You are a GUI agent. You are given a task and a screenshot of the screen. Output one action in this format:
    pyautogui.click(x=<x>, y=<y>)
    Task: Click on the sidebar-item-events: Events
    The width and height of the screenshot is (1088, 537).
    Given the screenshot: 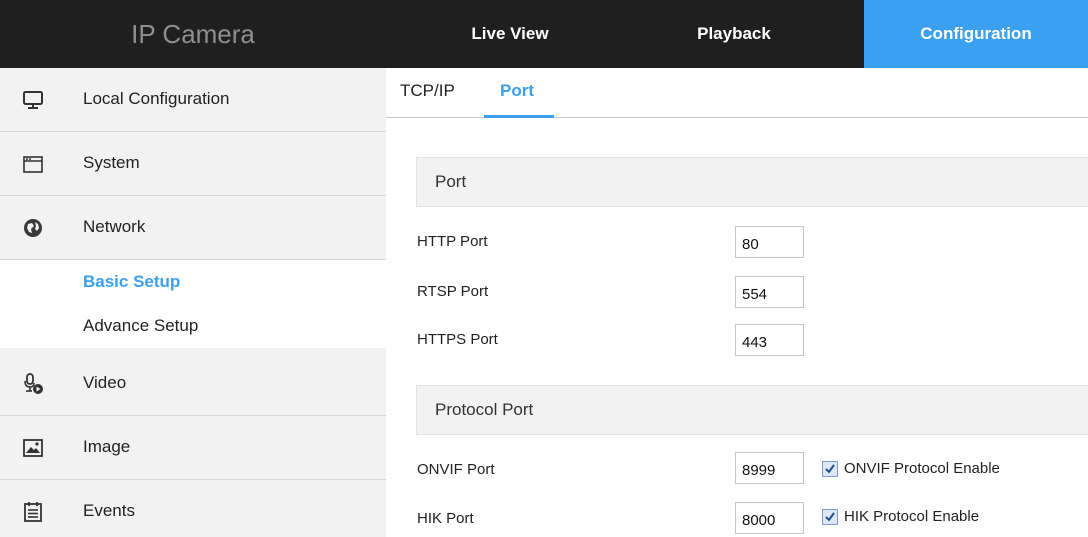 What is the action you would take?
    pyautogui.click(x=193, y=508)
    